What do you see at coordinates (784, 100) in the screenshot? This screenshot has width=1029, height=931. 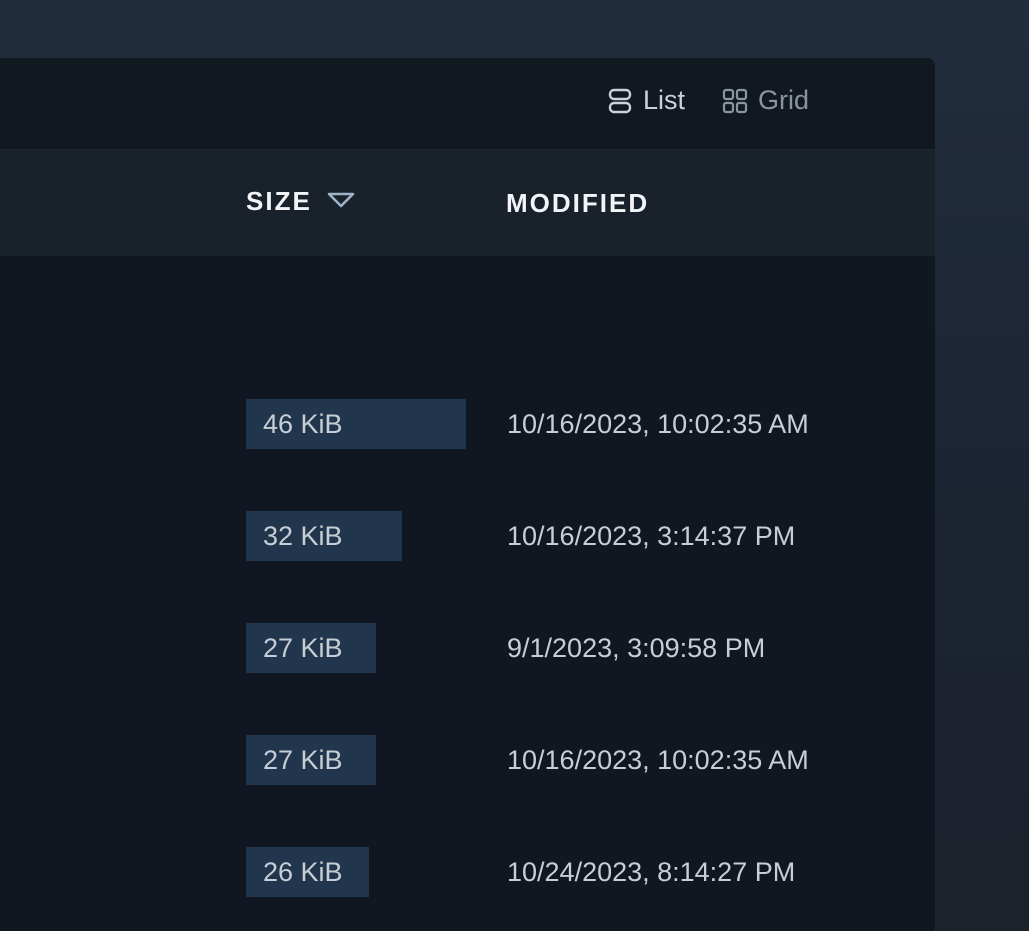 I see `grid-view-label: Grid` at bounding box center [784, 100].